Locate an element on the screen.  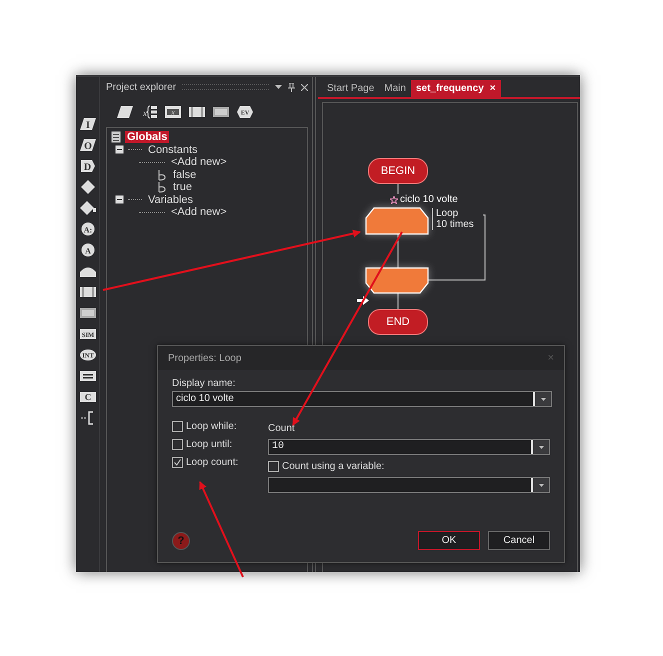
parallelogram-icon is located at coordinates (125, 112).